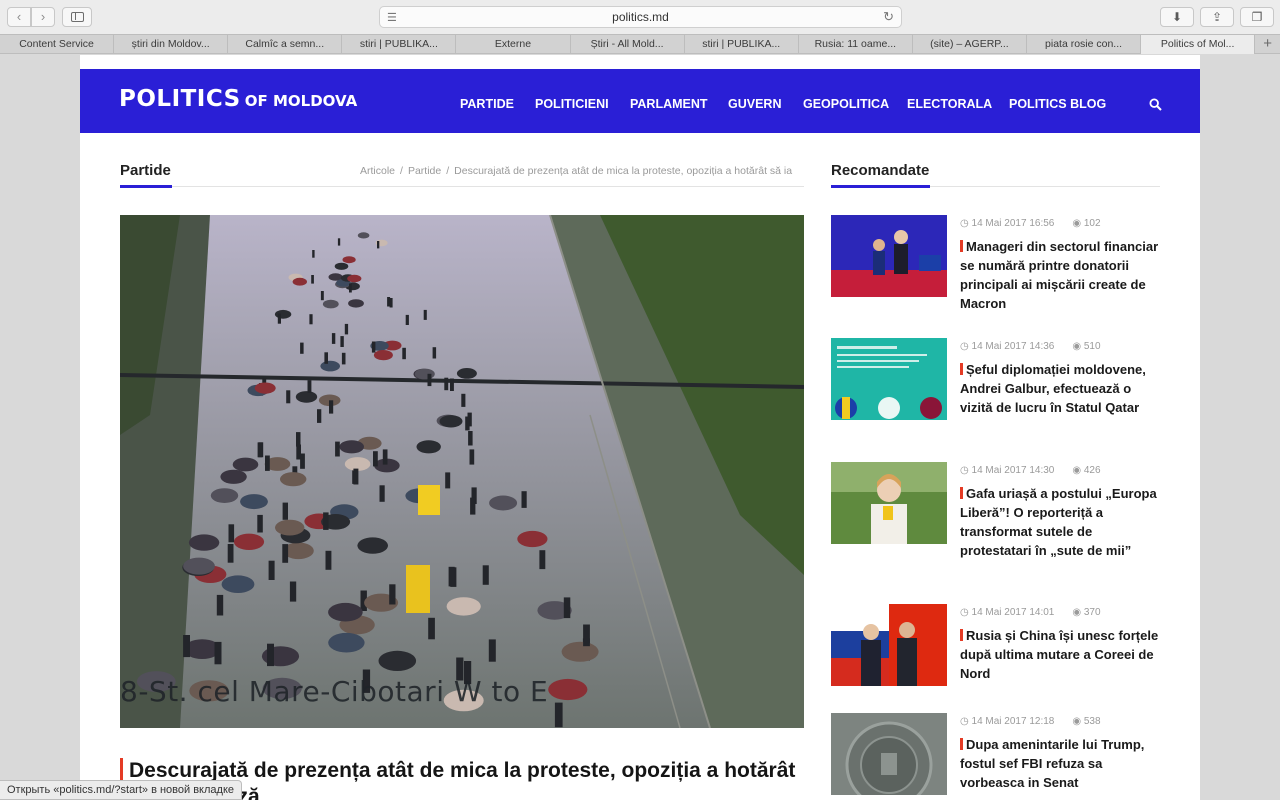 The image size is (1280, 800). I want to click on new-tab-button: +, so click(1267, 44).